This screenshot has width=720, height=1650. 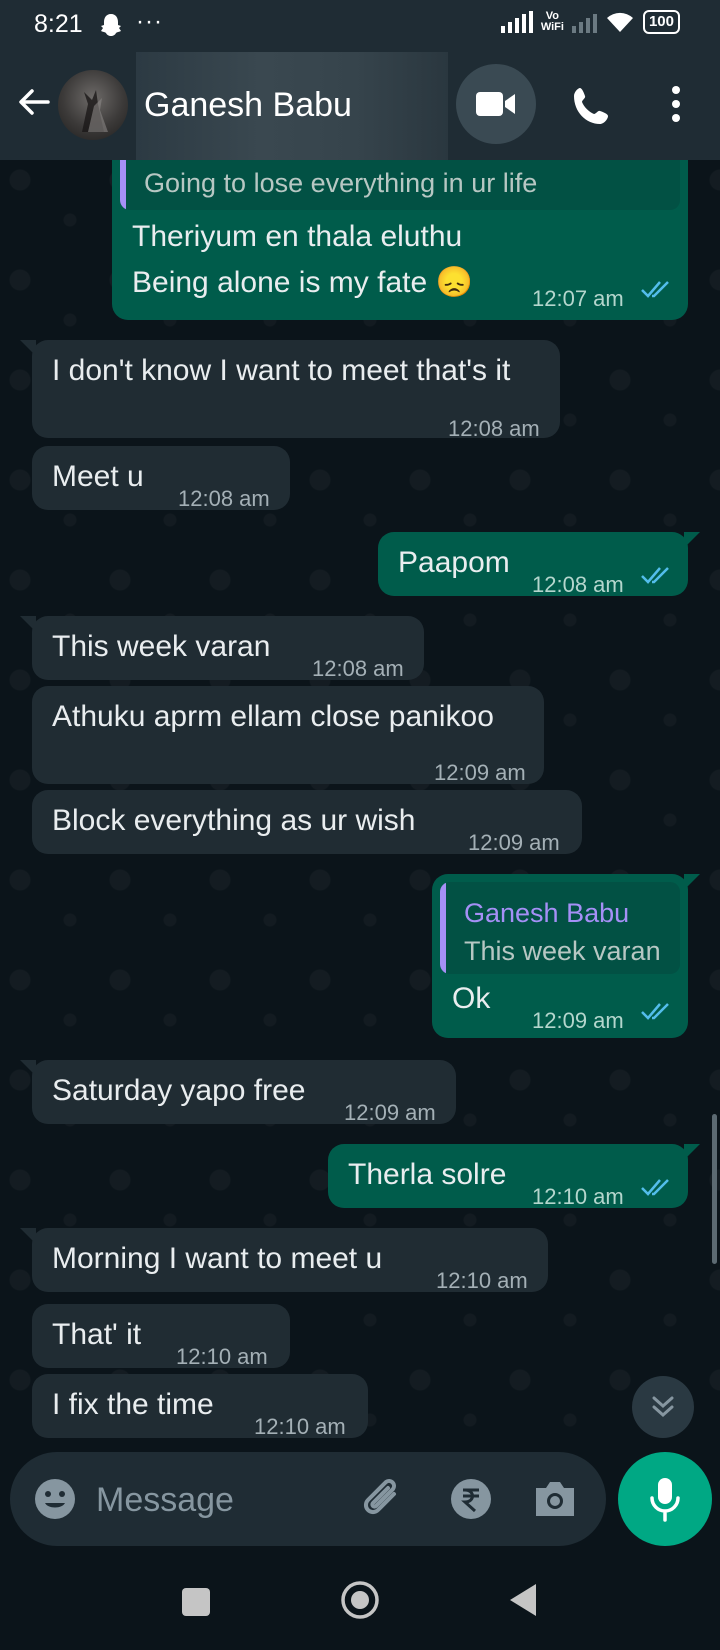 What do you see at coordinates (383, 1499) in the screenshot?
I see `attach-icon` at bounding box center [383, 1499].